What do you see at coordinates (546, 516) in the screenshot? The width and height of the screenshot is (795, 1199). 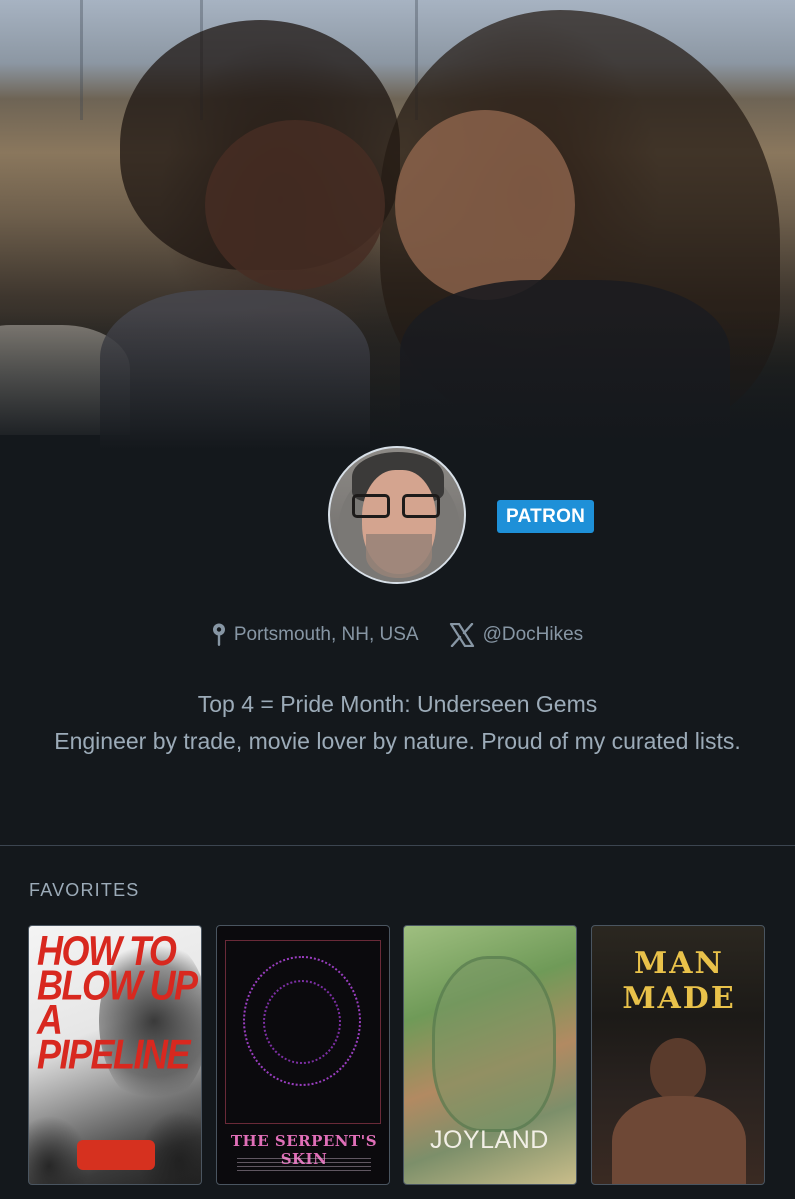 I see `patron-badge: PATRON` at bounding box center [546, 516].